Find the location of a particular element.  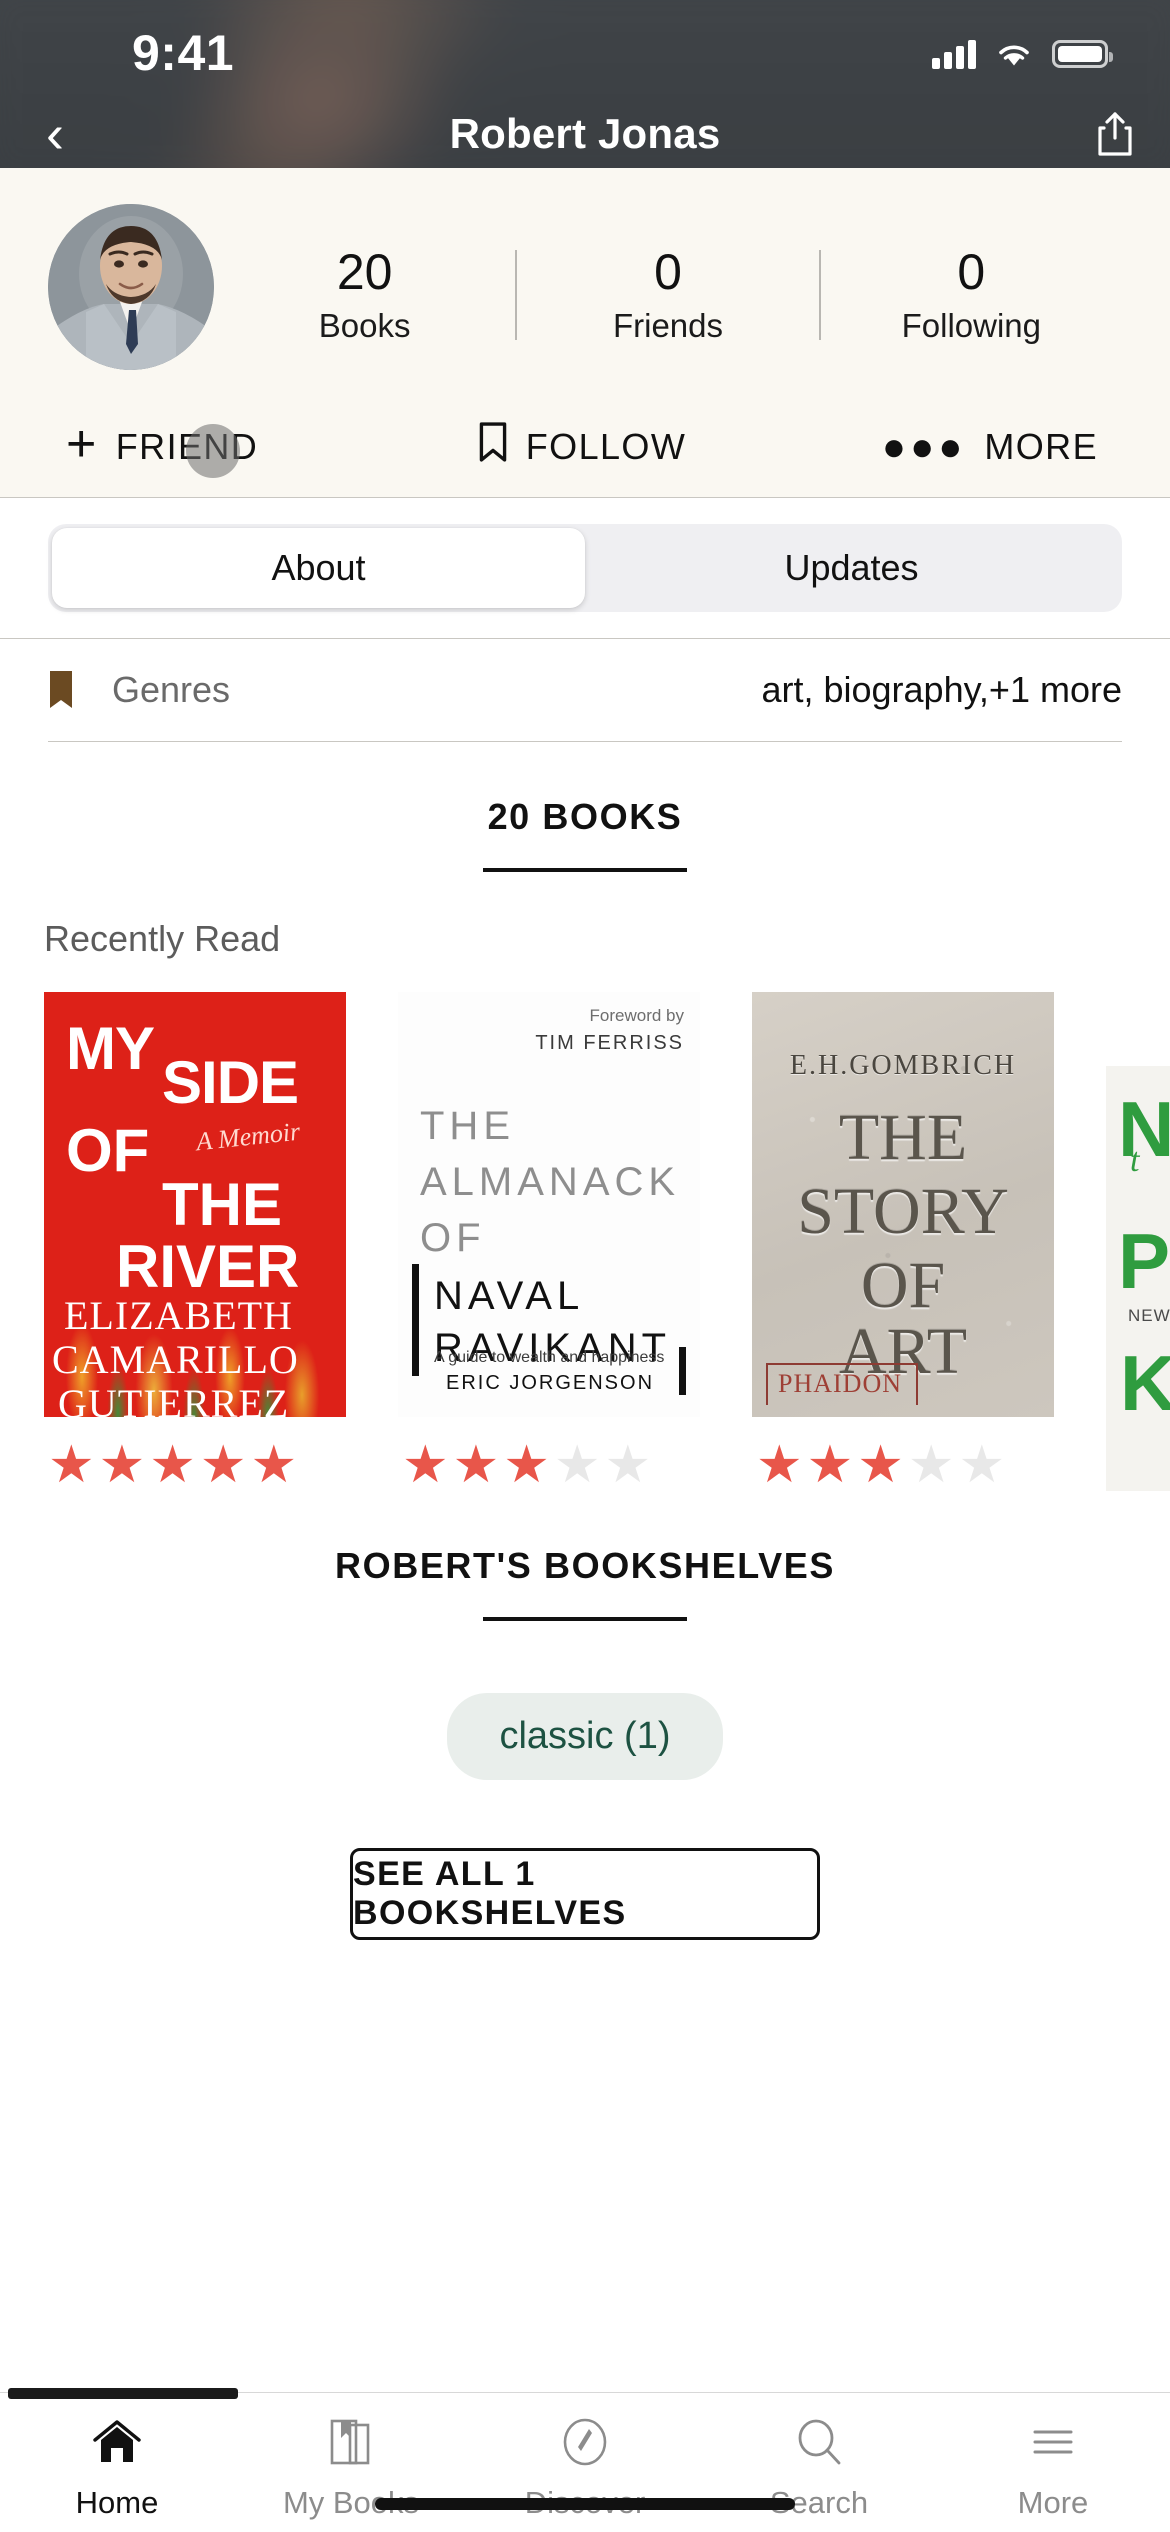

segmented-control: About Updates is located at coordinates (585, 568).